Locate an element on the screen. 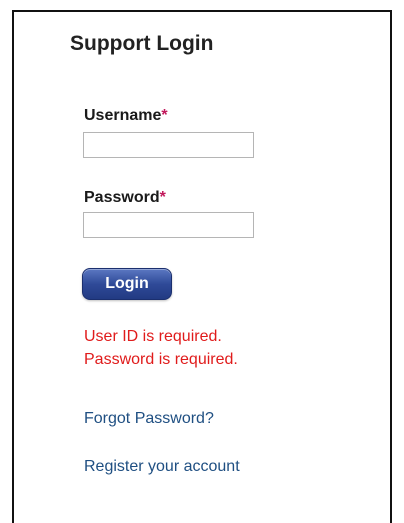 The image size is (404, 523). forgot-password-link: Forgot Password? is located at coordinates (149, 419).